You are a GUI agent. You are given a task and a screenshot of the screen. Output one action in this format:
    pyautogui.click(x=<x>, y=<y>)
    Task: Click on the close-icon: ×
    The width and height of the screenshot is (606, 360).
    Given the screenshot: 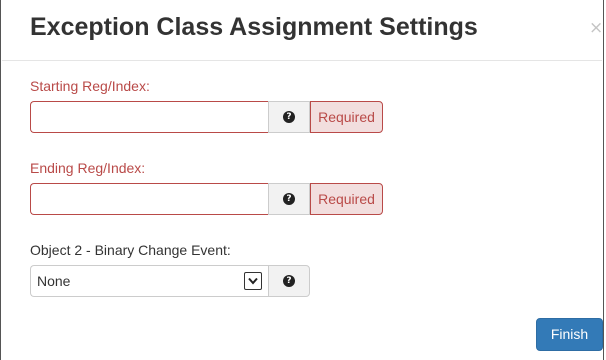 What is the action you would take?
    pyautogui.click(x=596, y=28)
    